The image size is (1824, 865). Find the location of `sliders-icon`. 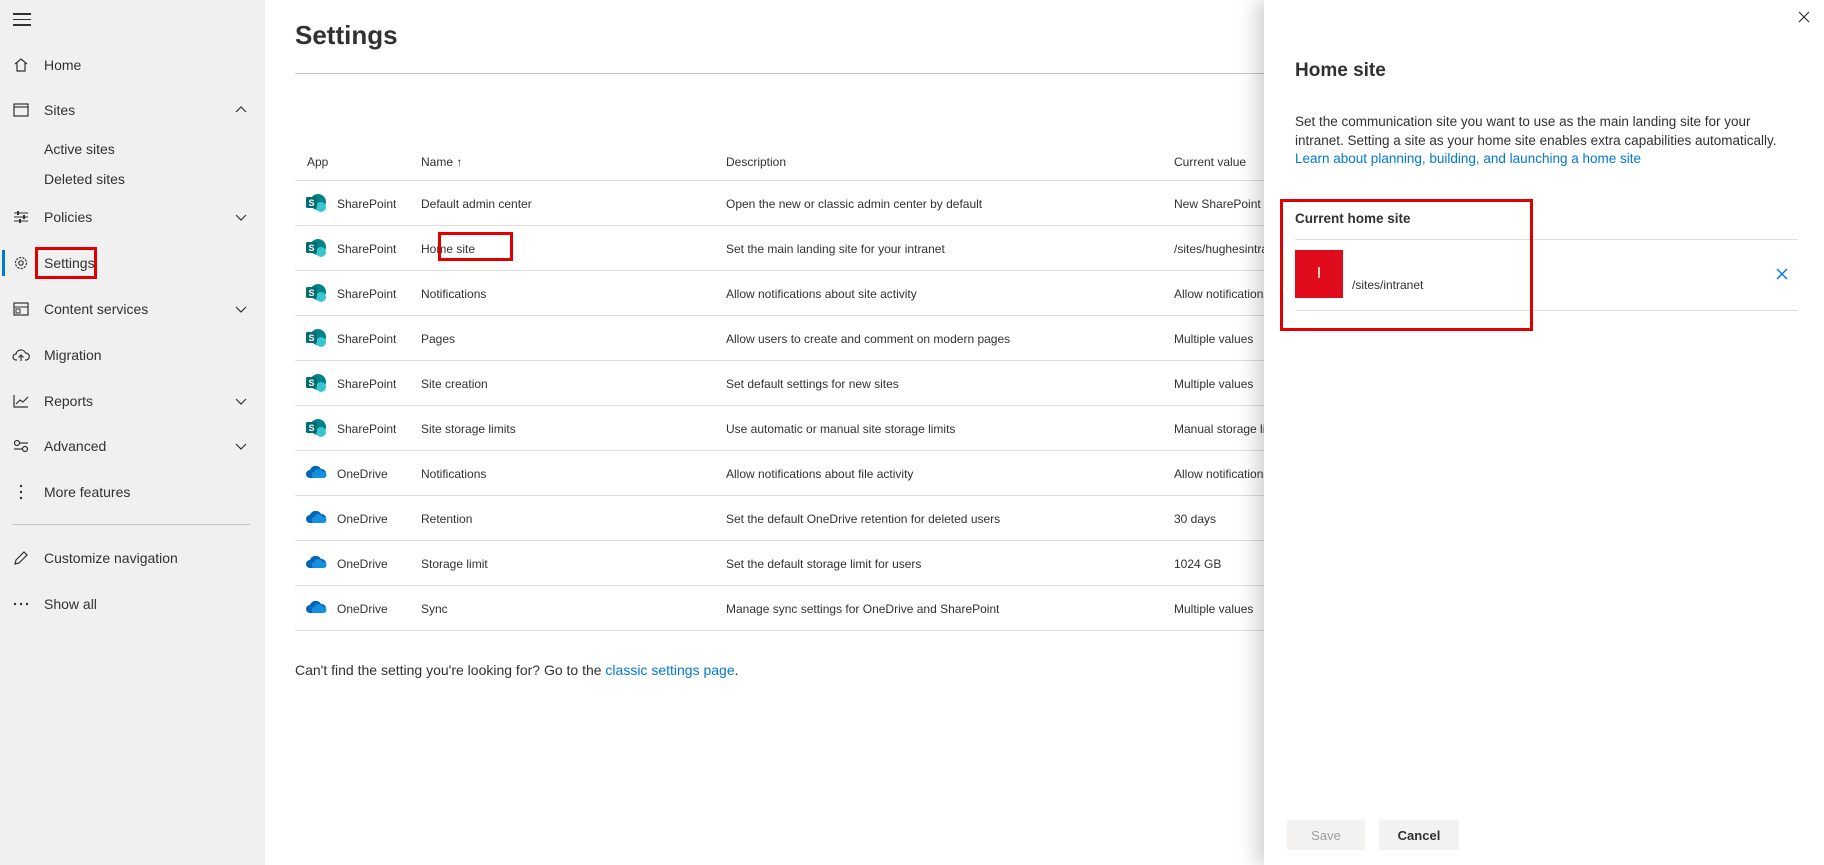

sliders-icon is located at coordinates (21, 217).